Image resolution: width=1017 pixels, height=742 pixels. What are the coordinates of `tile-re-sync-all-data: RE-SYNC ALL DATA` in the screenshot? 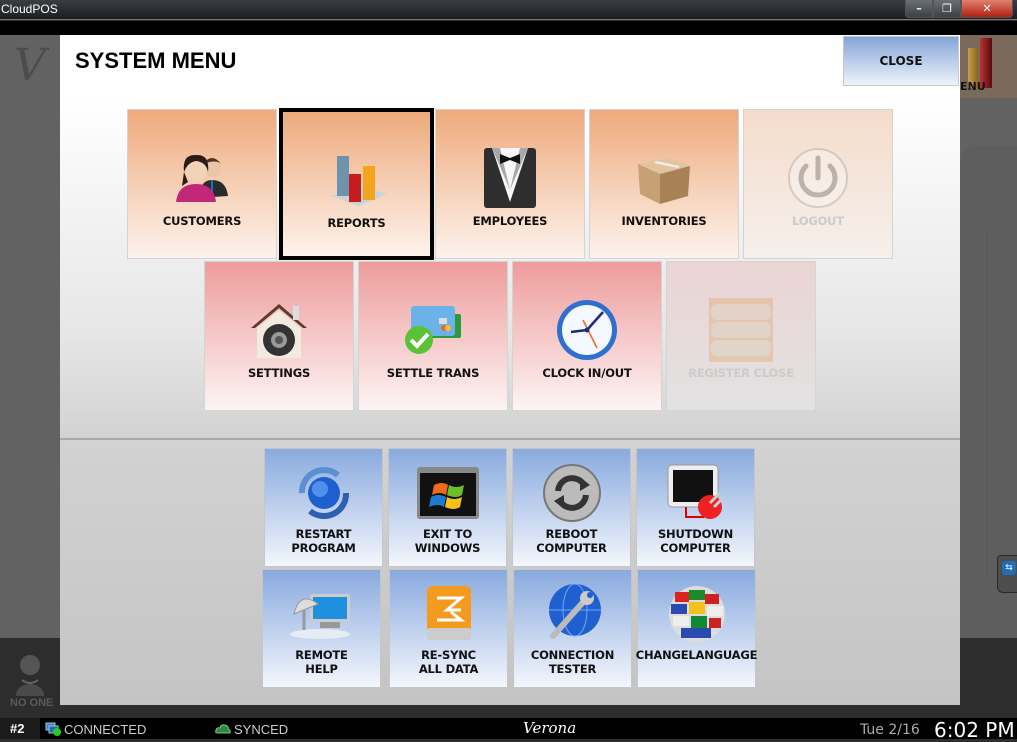 It's located at (448, 628).